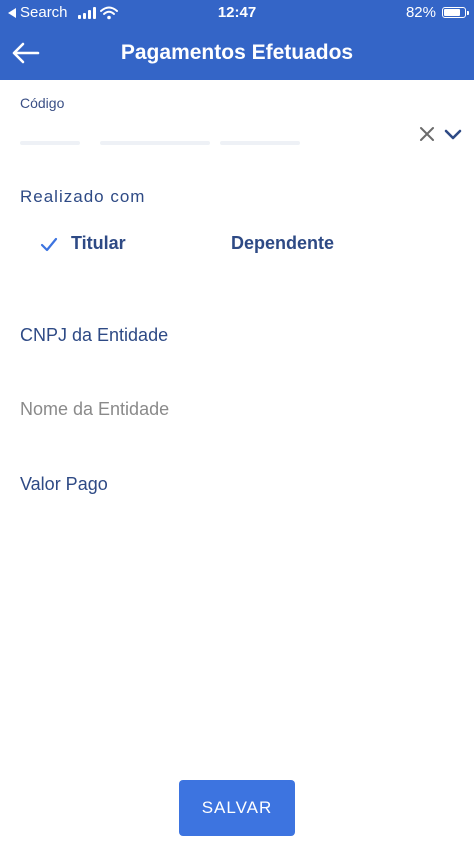  I want to click on codigo-select, so click(237, 135).